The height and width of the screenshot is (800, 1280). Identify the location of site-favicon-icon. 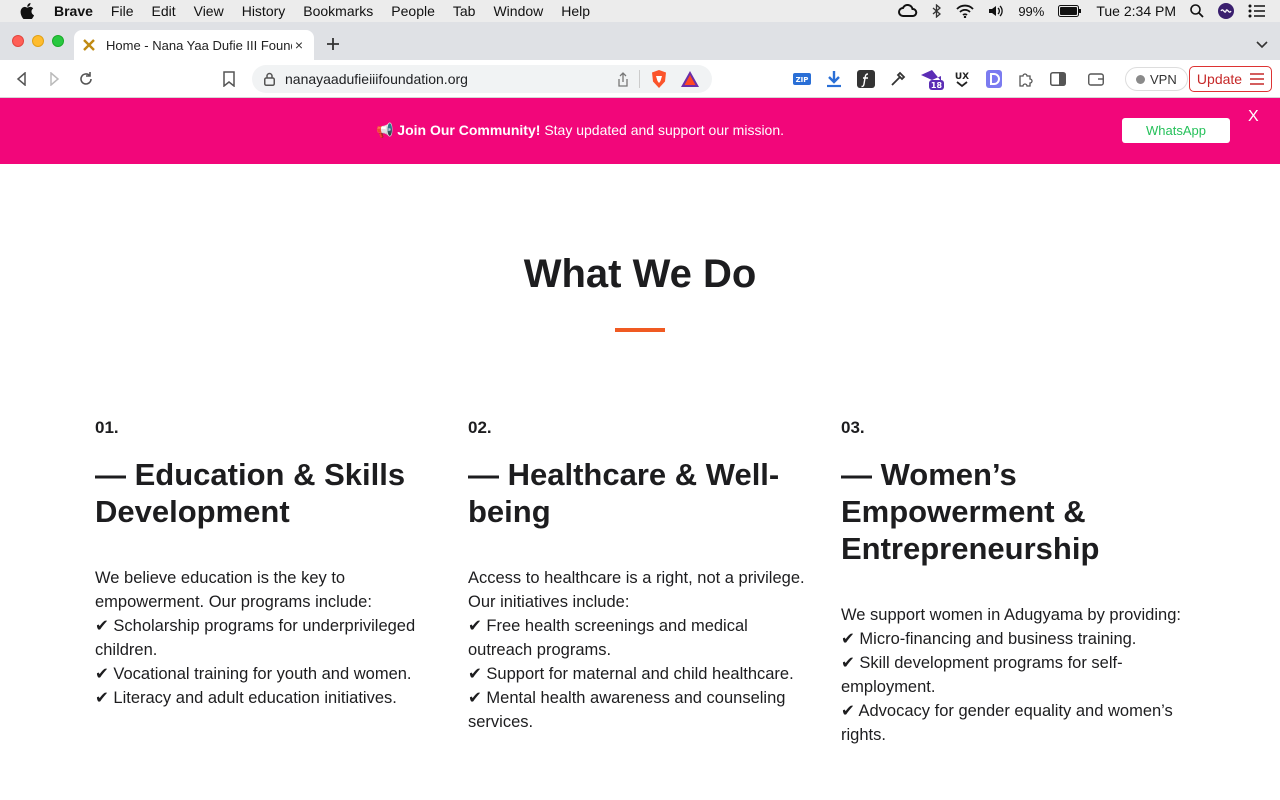
(89, 45).